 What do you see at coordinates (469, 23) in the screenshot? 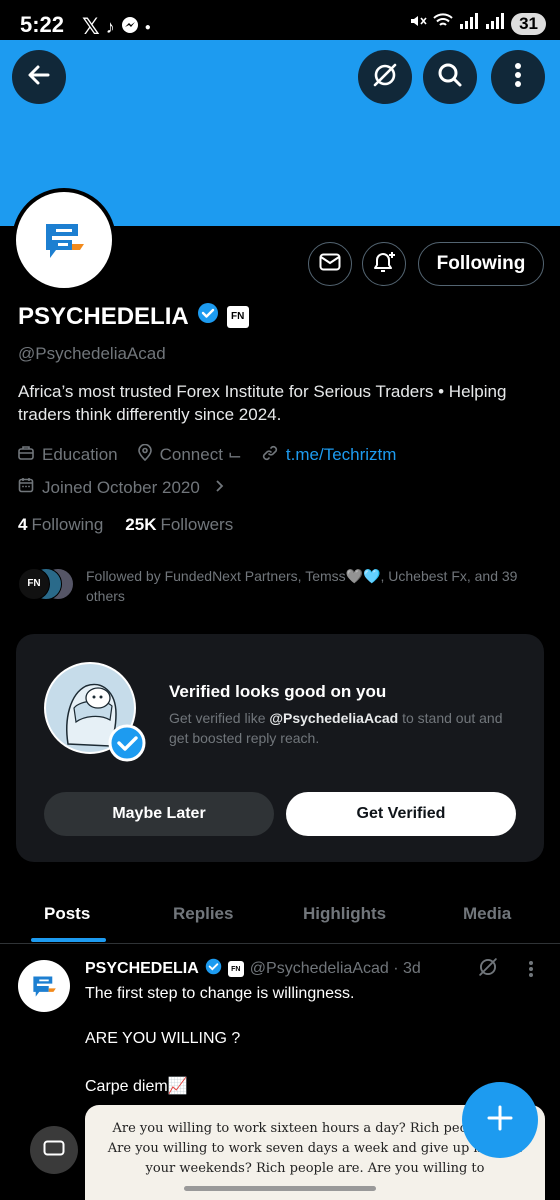
I see `signal-icon` at bounding box center [469, 23].